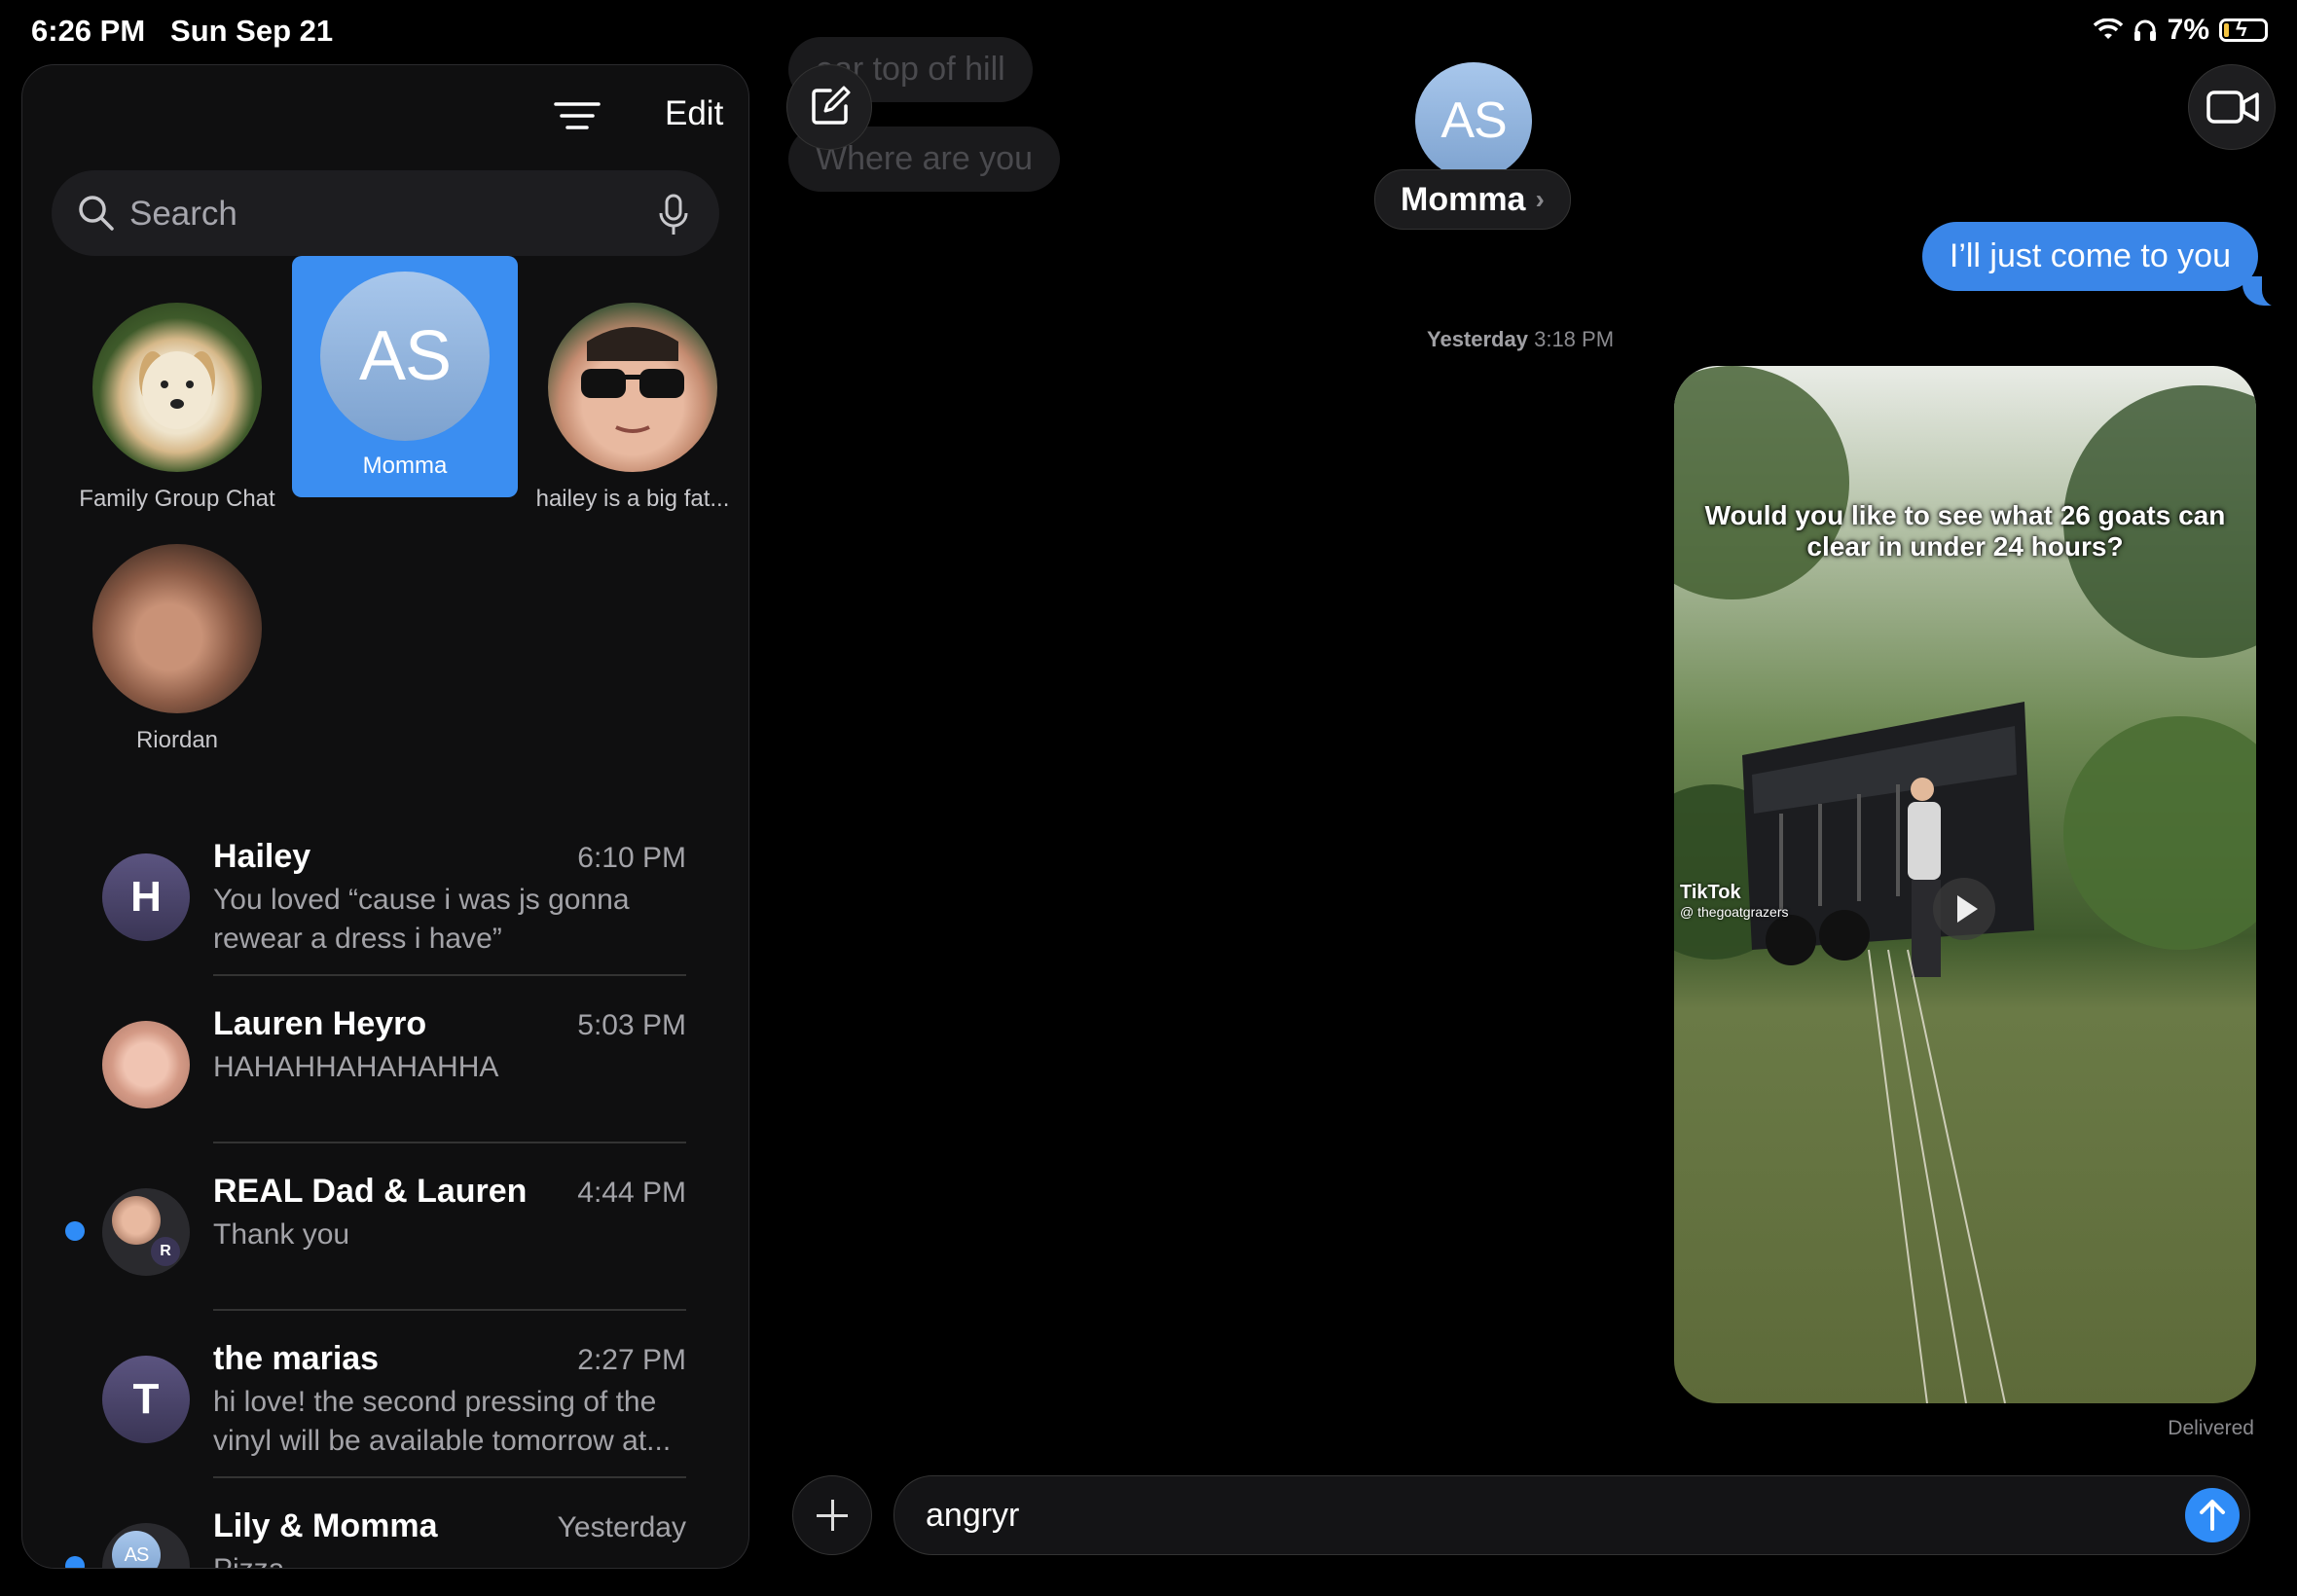 The width and height of the screenshot is (2297, 1596). I want to click on edit-button: Edit, so click(694, 114).